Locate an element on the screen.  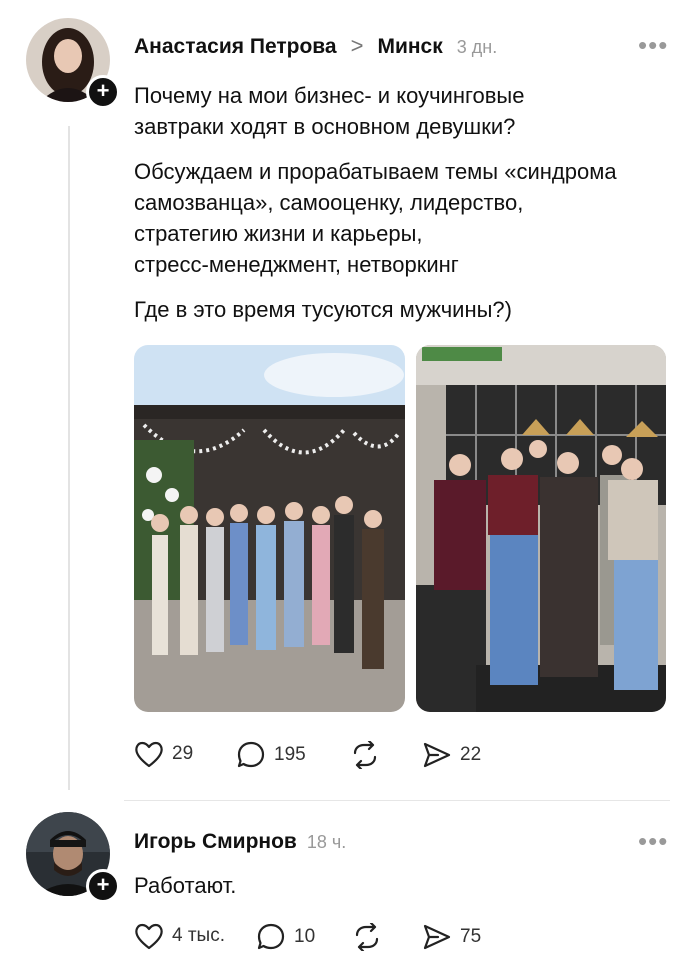
reply-like-count: 4 тыс. is located at coordinates (198, 935).